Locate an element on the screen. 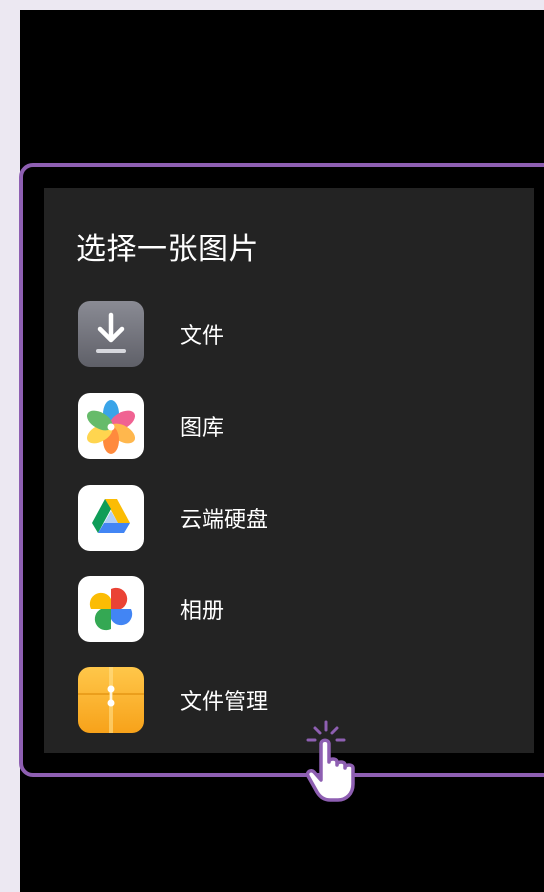 This screenshot has height=892, width=544. tap-hand-cursor-icon is located at coordinates (333, 761).